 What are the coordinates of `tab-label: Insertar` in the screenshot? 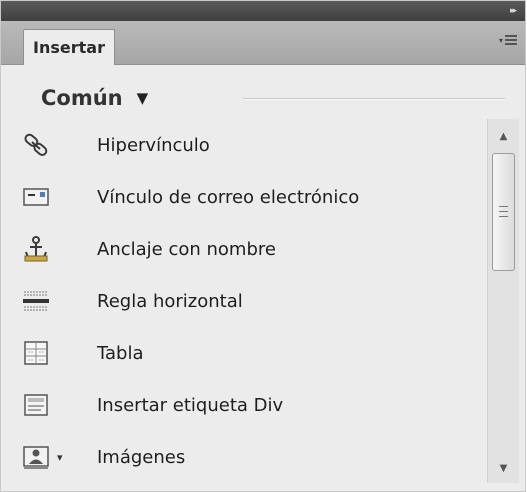 It's located at (69, 47).